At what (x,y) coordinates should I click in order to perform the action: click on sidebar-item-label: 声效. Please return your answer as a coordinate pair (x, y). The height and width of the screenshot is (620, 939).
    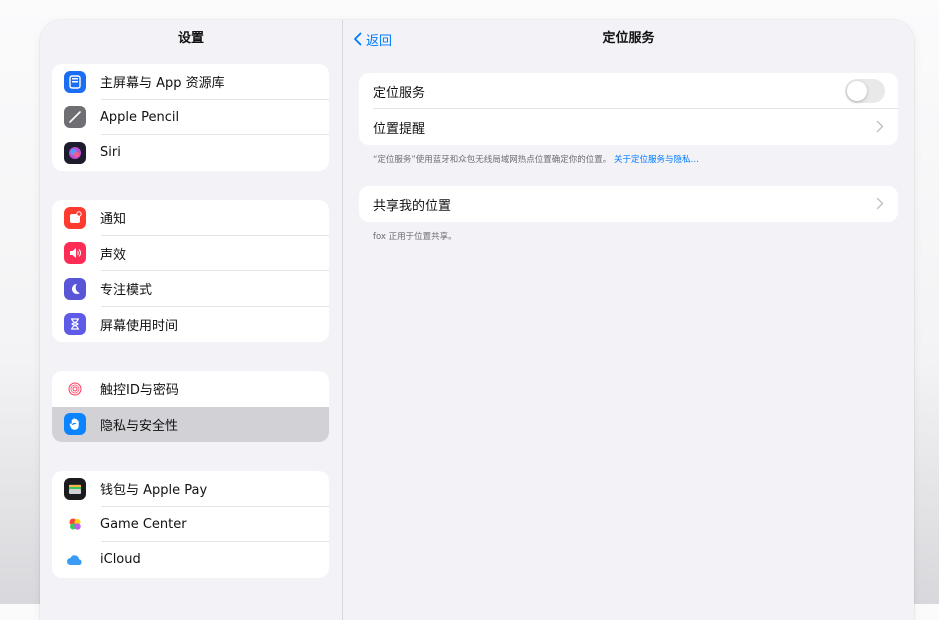
    Looking at the image, I should click on (113, 255).